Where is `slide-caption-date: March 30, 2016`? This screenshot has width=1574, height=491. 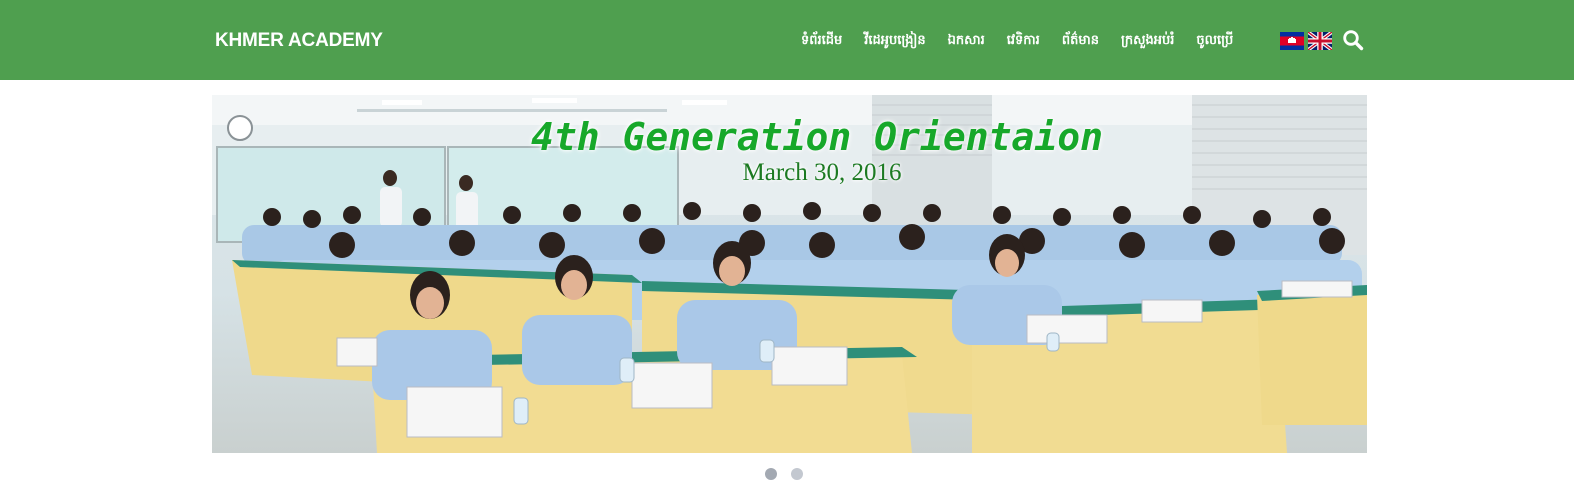 slide-caption-date: March 30, 2016 is located at coordinates (822, 172).